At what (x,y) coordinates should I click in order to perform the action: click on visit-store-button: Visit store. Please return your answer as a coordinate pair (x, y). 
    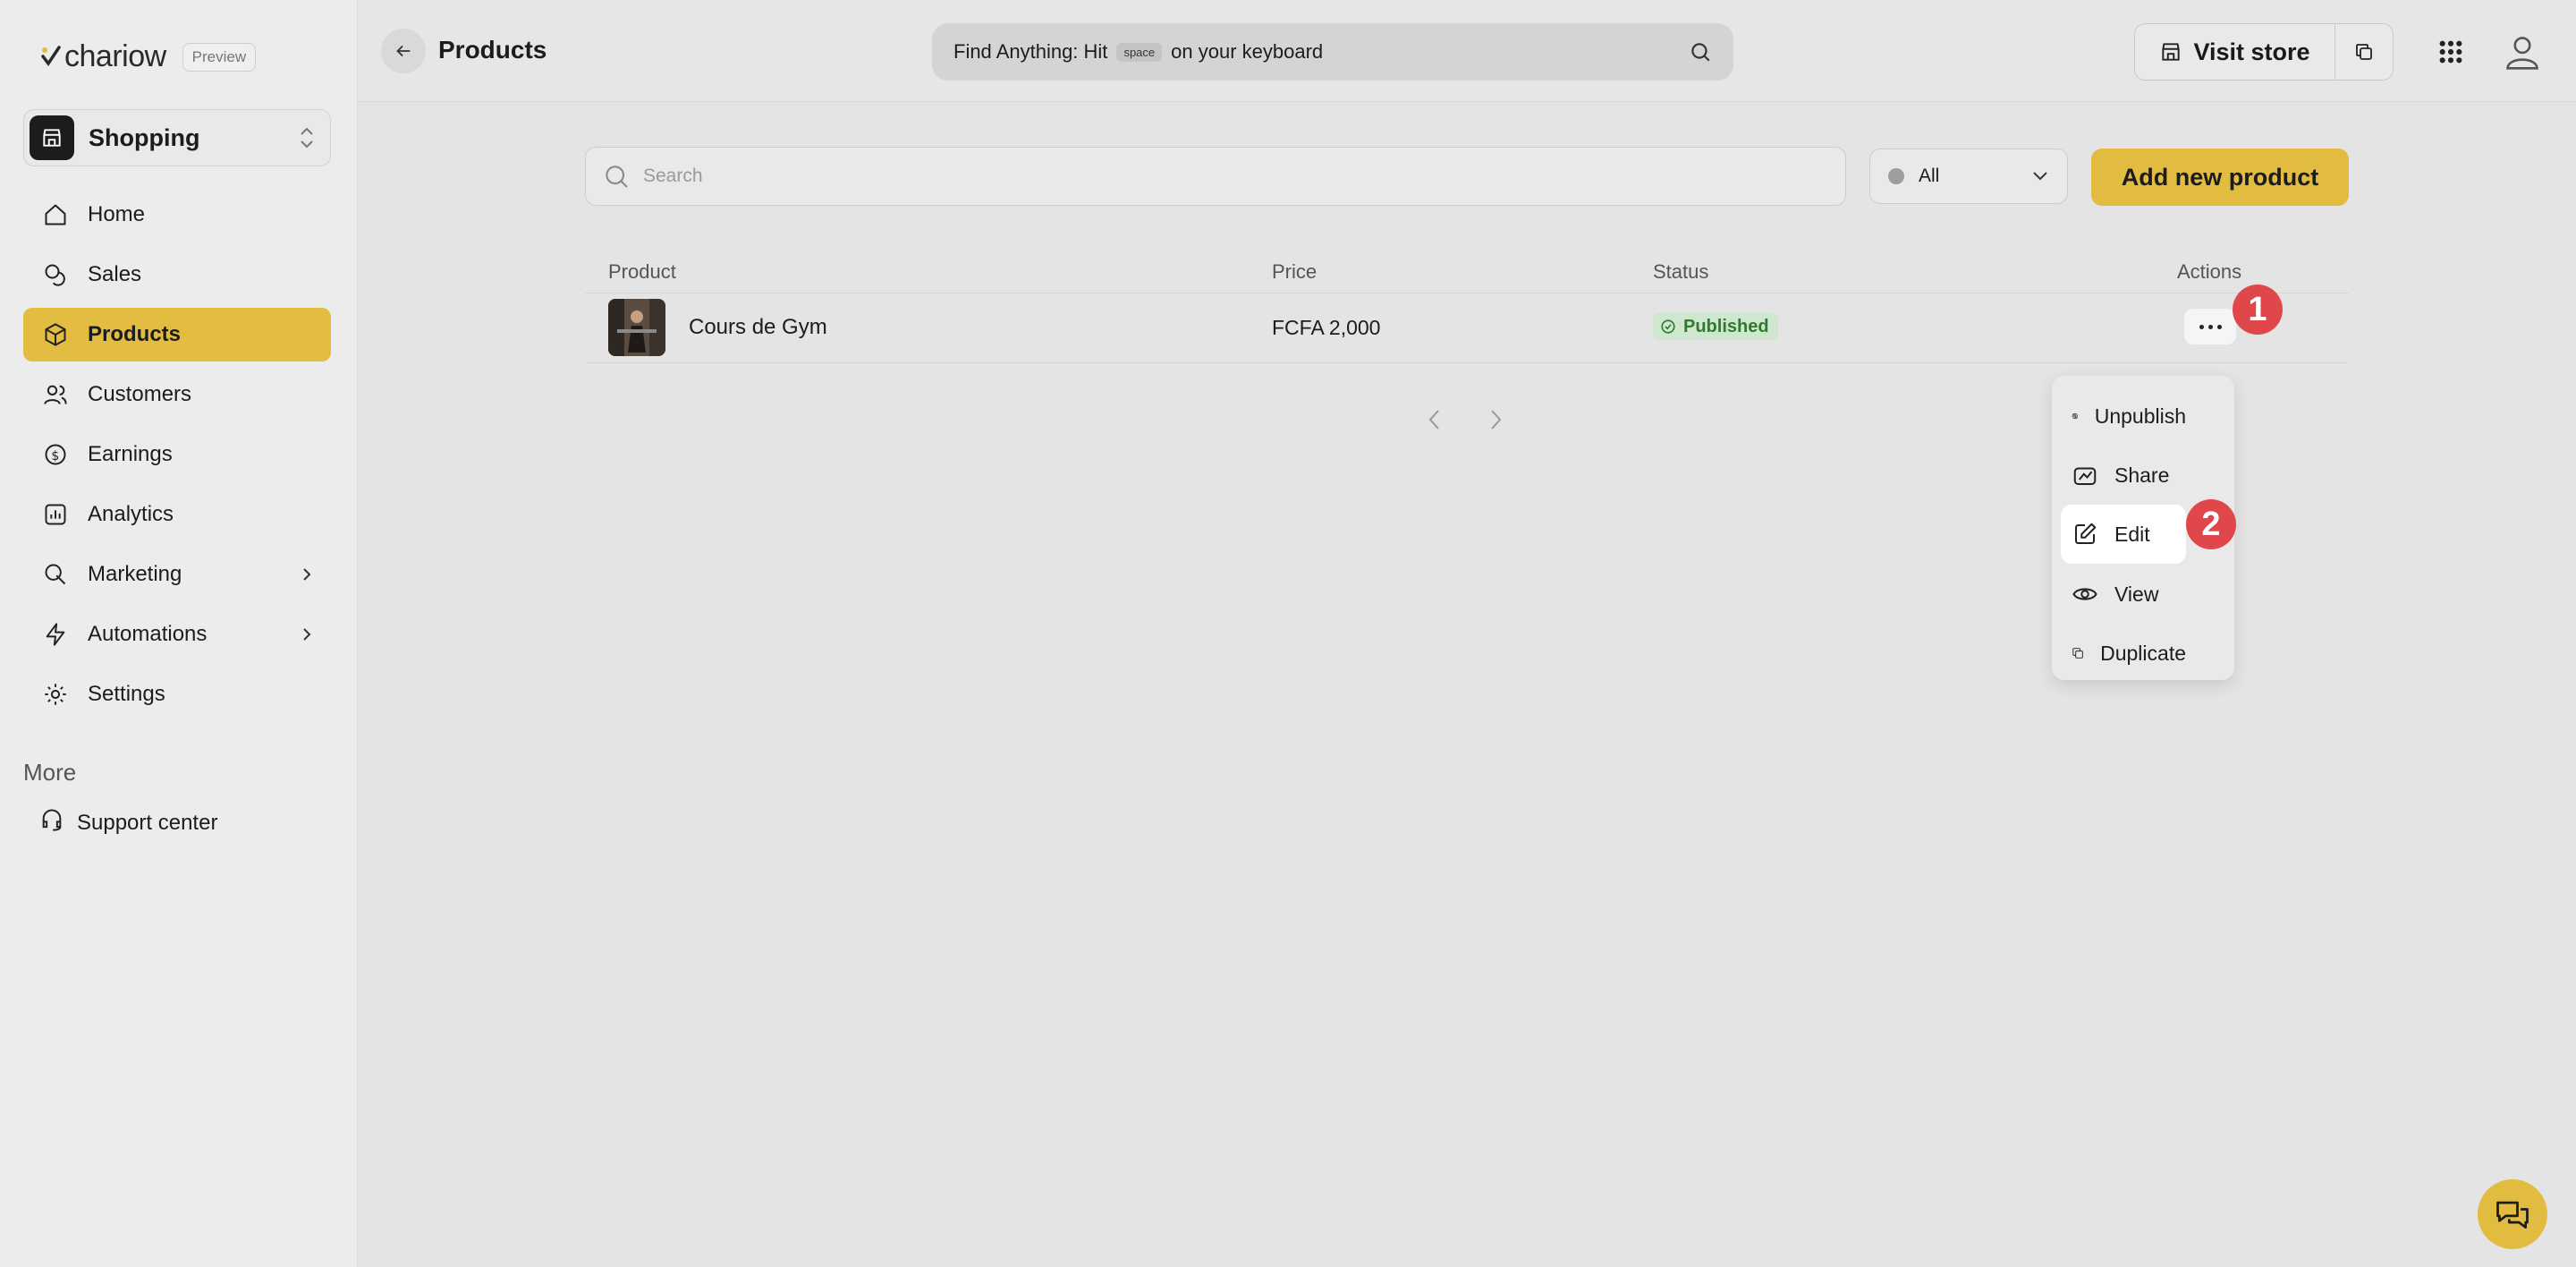
    Looking at the image, I should click on (2235, 52).